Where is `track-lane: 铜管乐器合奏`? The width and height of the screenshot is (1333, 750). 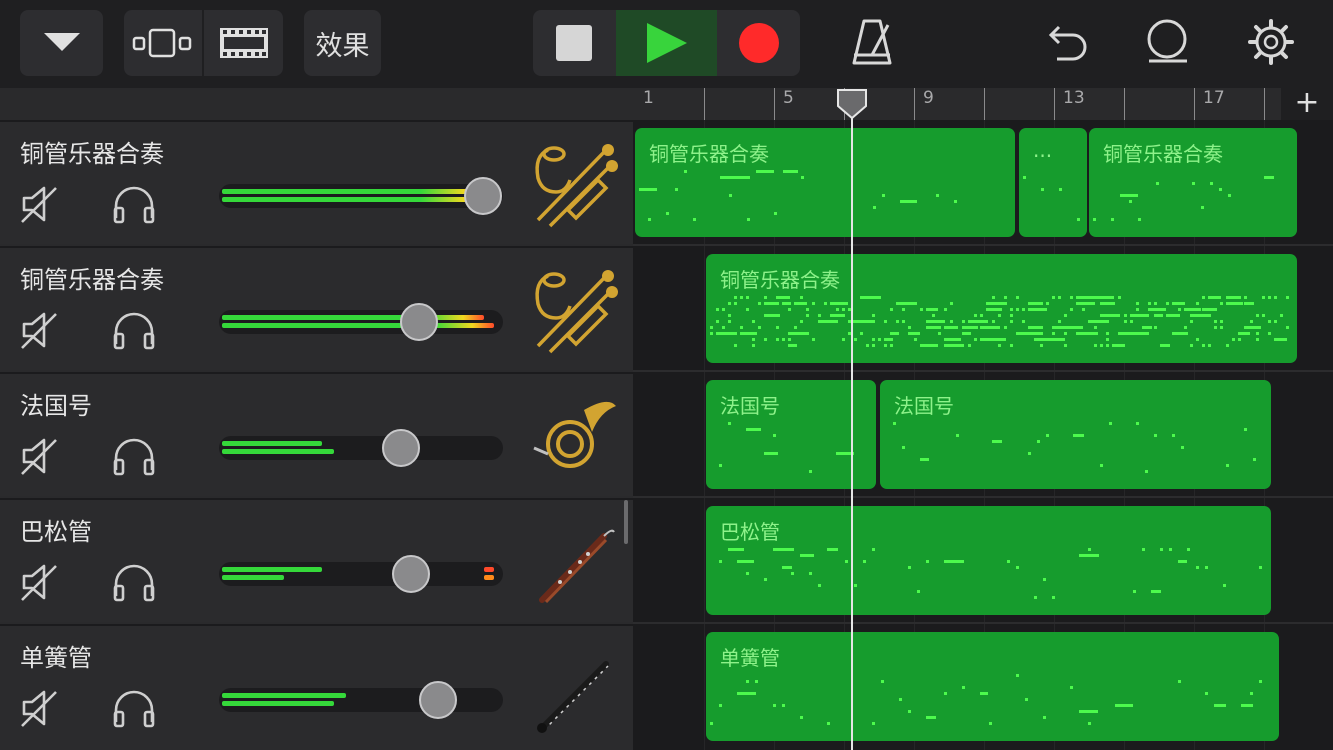
track-lane: 铜管乐器合奏 is located at coordinates (983, 309).